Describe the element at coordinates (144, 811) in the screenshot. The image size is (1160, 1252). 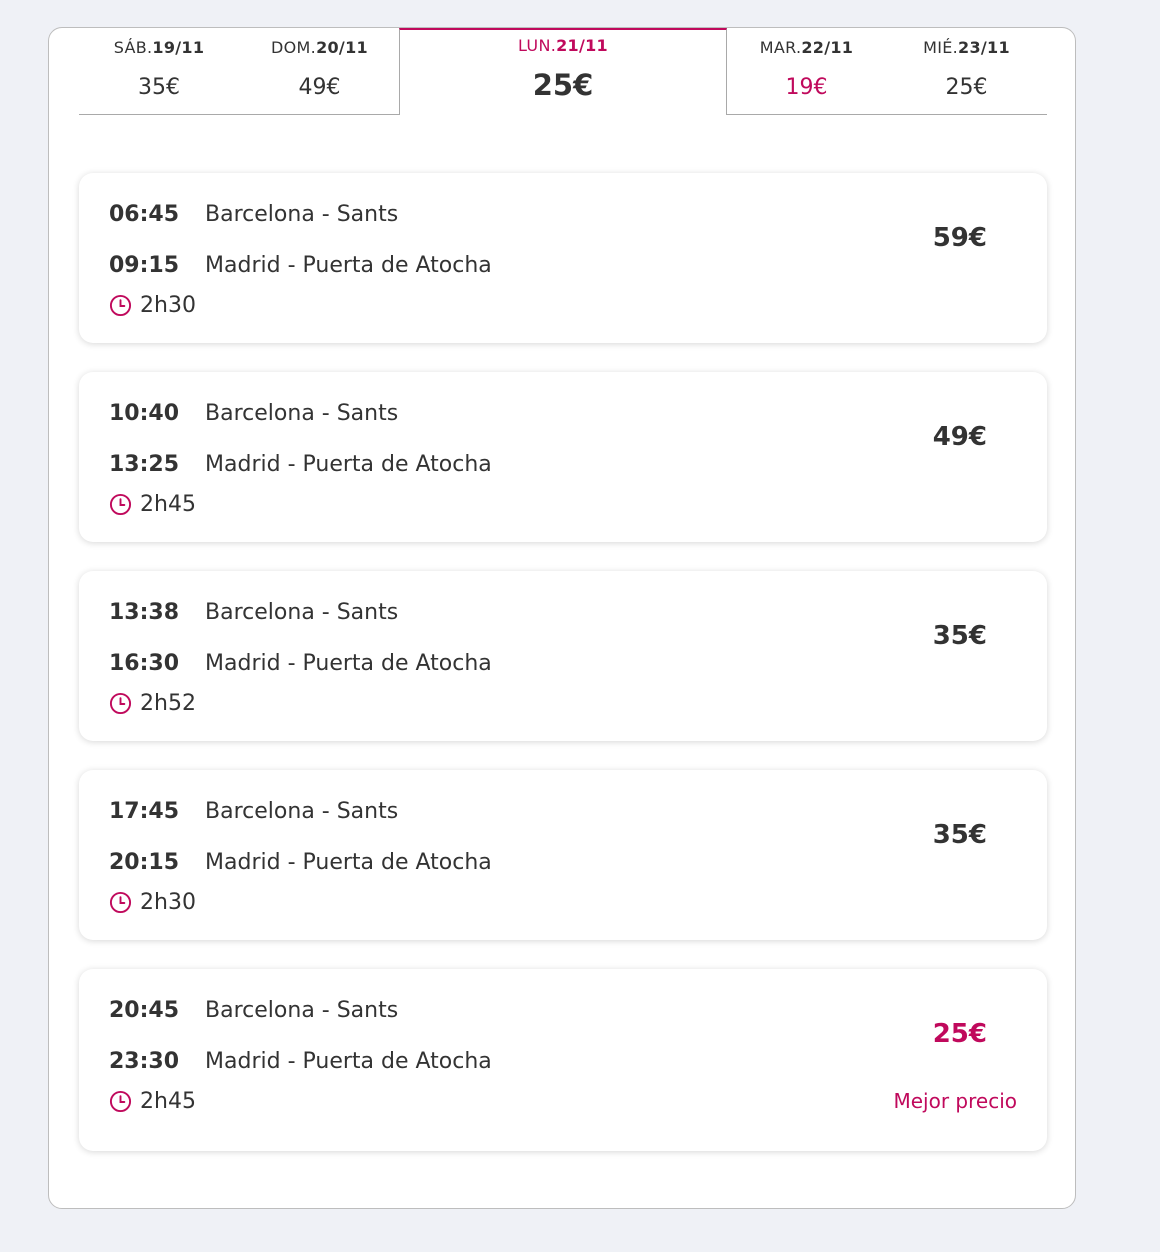
I see `departure-time: 17:45` at that location.